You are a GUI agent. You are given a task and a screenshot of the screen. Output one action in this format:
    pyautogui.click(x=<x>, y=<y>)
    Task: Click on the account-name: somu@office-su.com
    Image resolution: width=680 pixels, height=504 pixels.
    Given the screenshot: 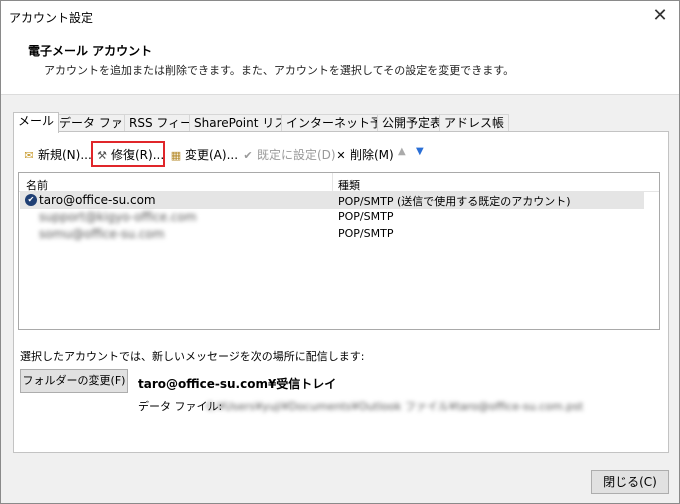 What is the action you would take?
    pyautogui.click(x=102, y=234)
    